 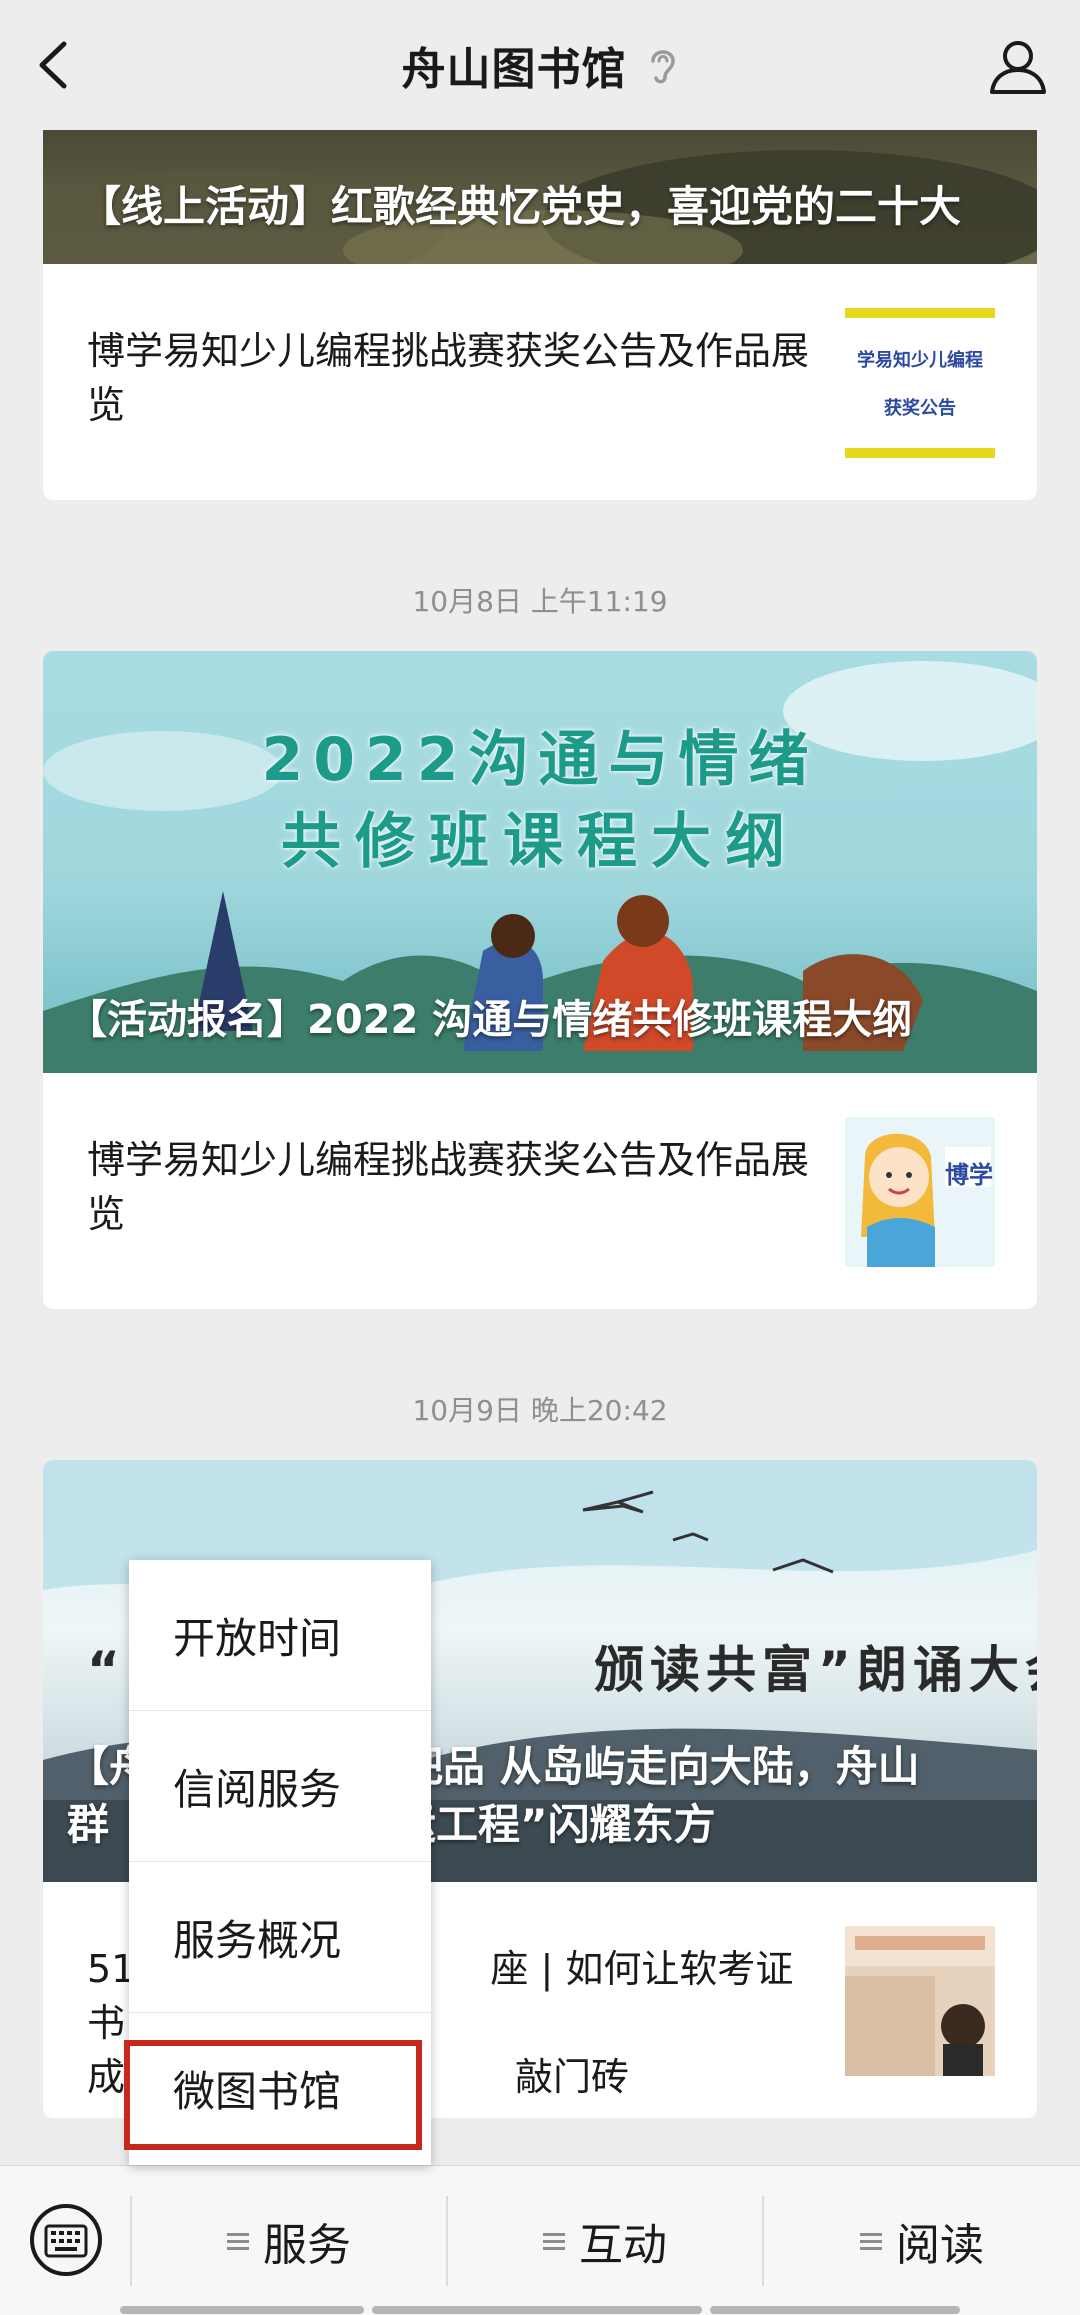 I want to click on banner-heading-line2: 共修班课程大纲, so click(x=540, y=842).